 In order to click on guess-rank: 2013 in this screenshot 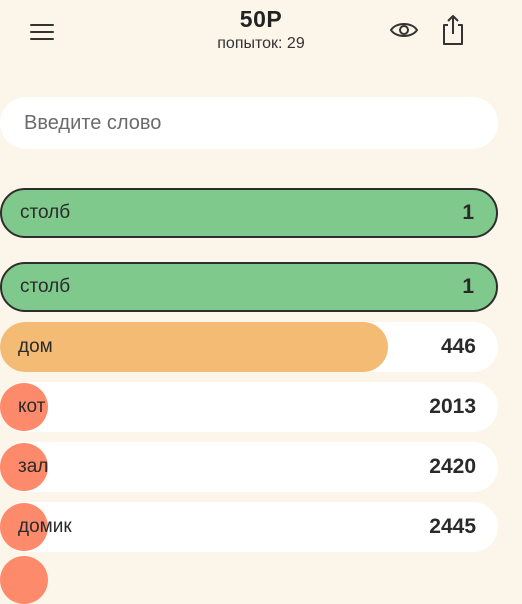, I will do `click(452, 406)`.